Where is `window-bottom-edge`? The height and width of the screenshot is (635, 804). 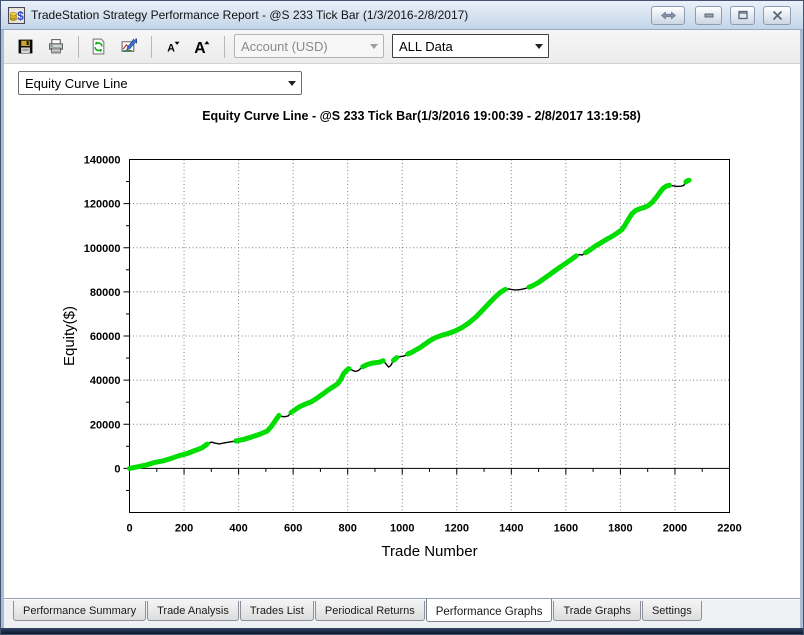
window-bottom-edge is located at coordinates (402, 631).